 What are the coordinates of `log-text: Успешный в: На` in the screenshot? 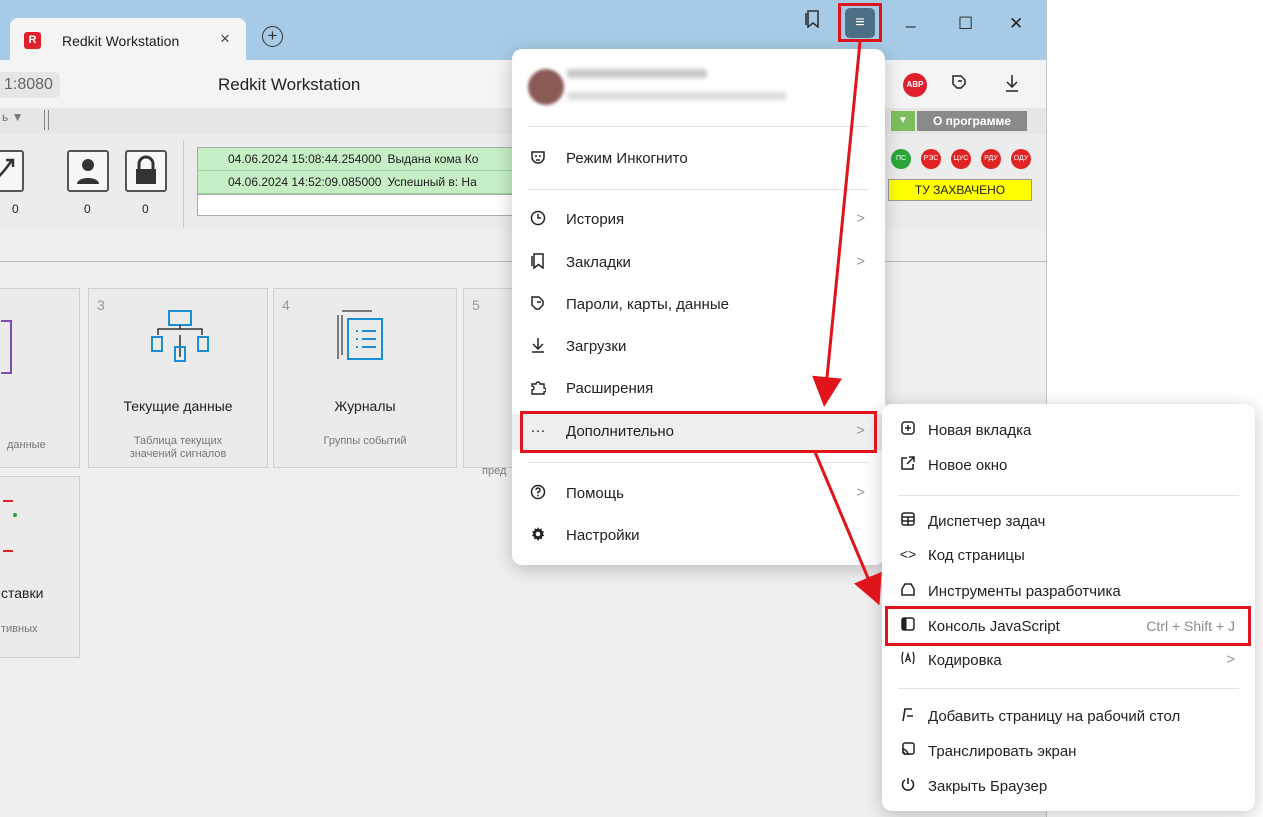 It's located at (432, 182).